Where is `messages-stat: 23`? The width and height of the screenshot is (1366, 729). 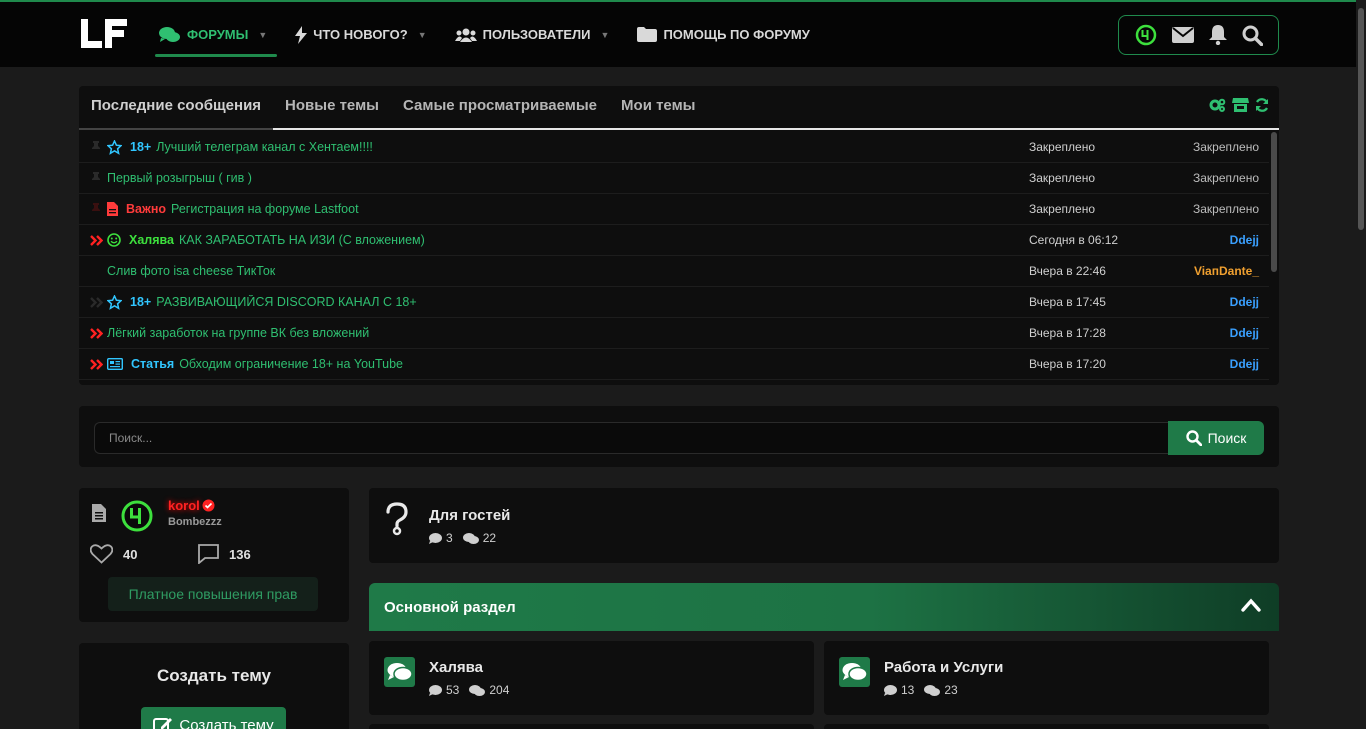
messages-stat: 23 is located at coordinates (941, 690).